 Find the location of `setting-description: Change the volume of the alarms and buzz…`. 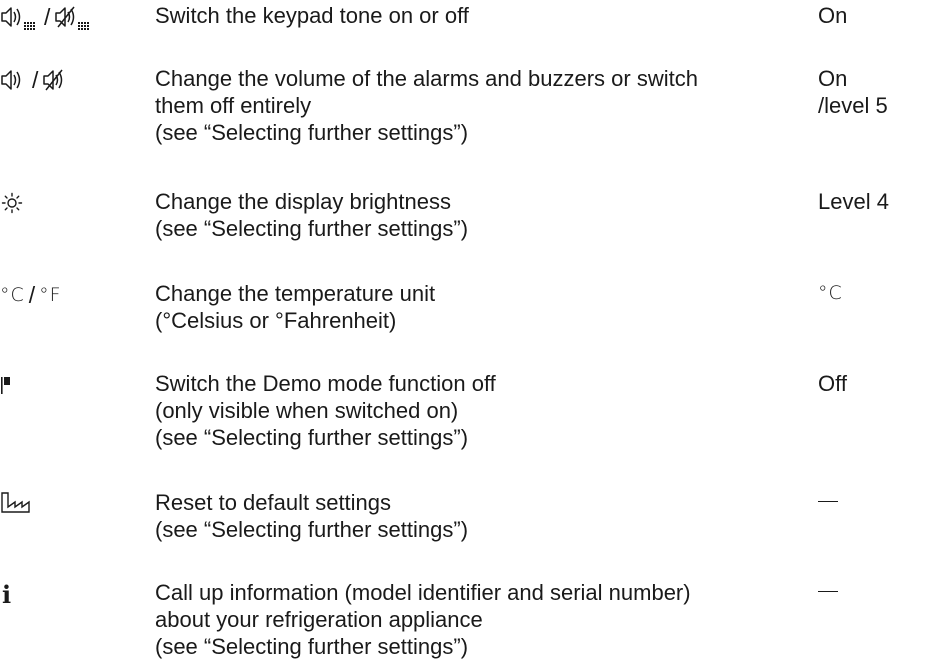

setting-description: Change the volume of the alarms and buzz… is located at coordinates (485, 105).